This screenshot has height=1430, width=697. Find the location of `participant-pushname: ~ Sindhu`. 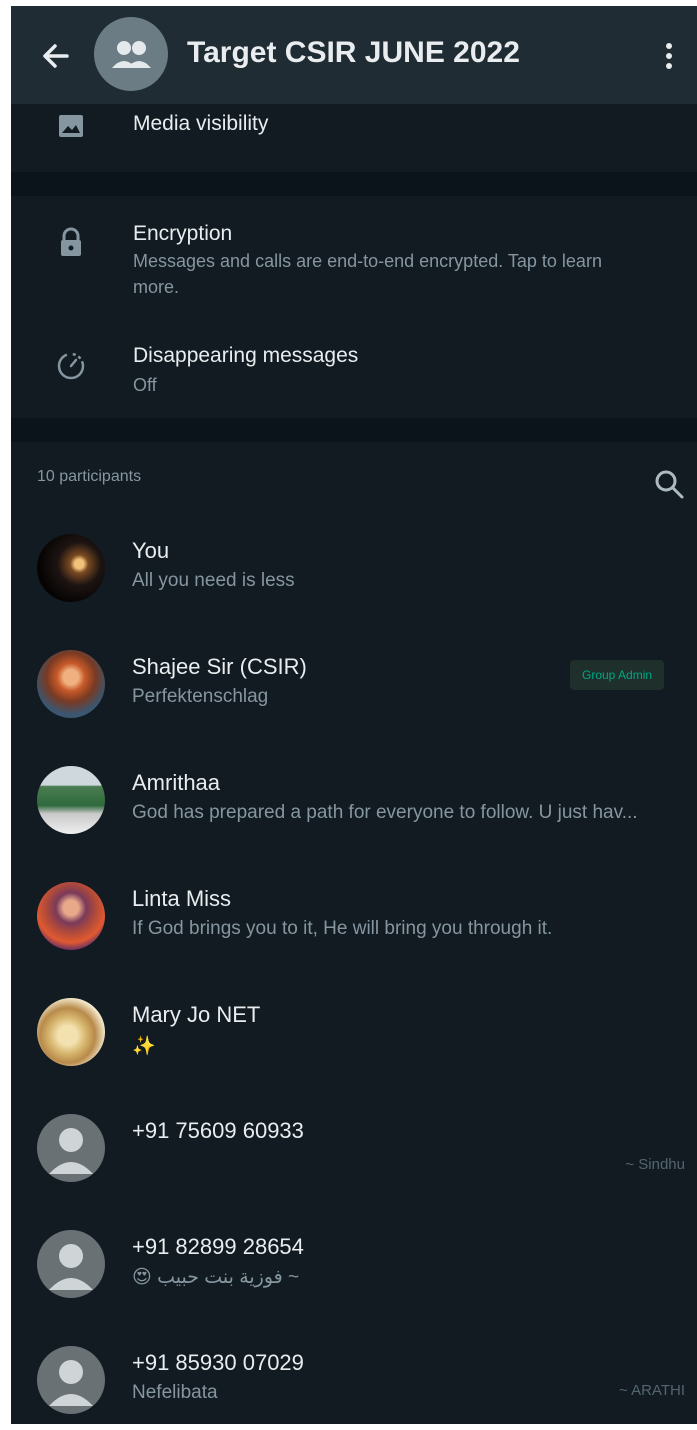

participant-pushname: ~ Sindhu is located at coordinates (655, 1164).